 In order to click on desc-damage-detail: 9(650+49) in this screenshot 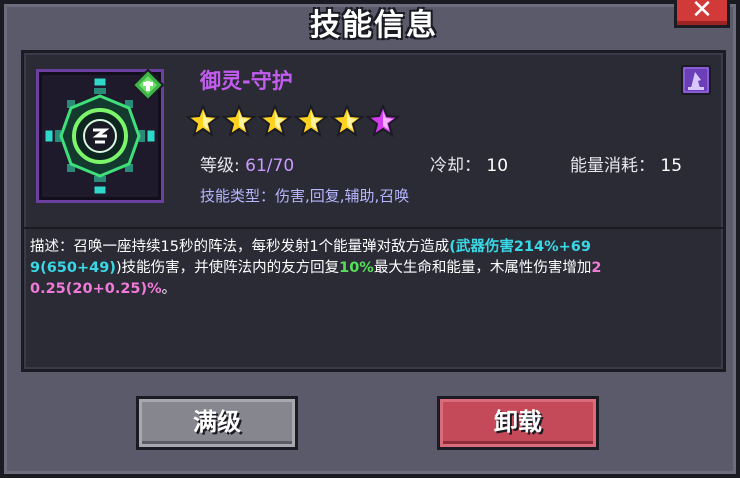, I will do `click(73, 268)`.